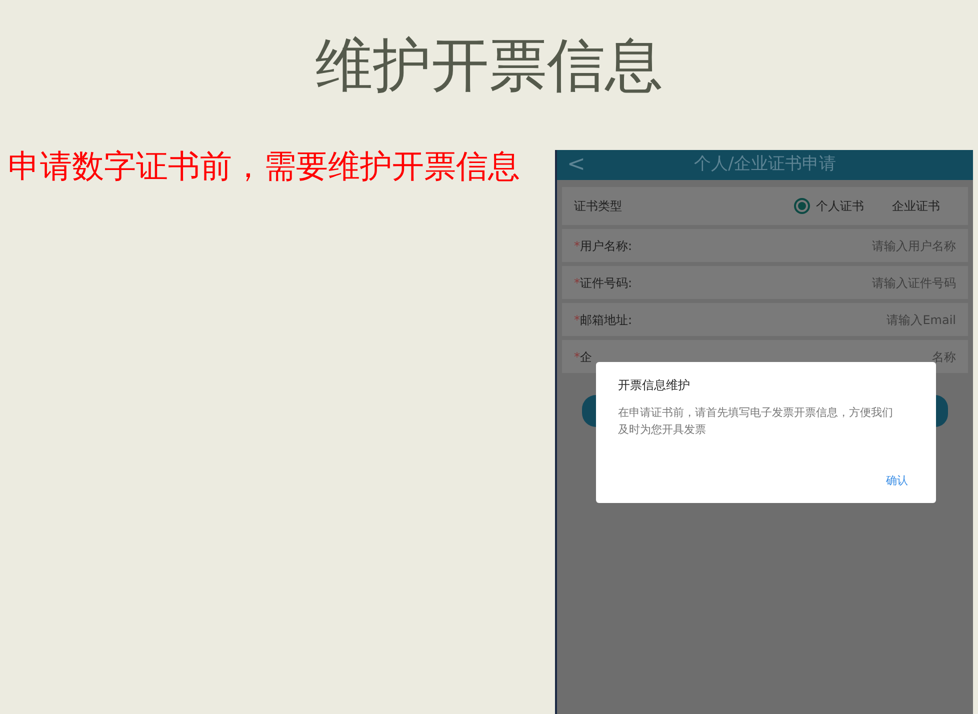 The width and height of the screenshot is (978, 714). What do you see at coordinates (598, 206) in the screenshot?
I see `cert-type-label: 证书类型` at bounding box center [598, 206].